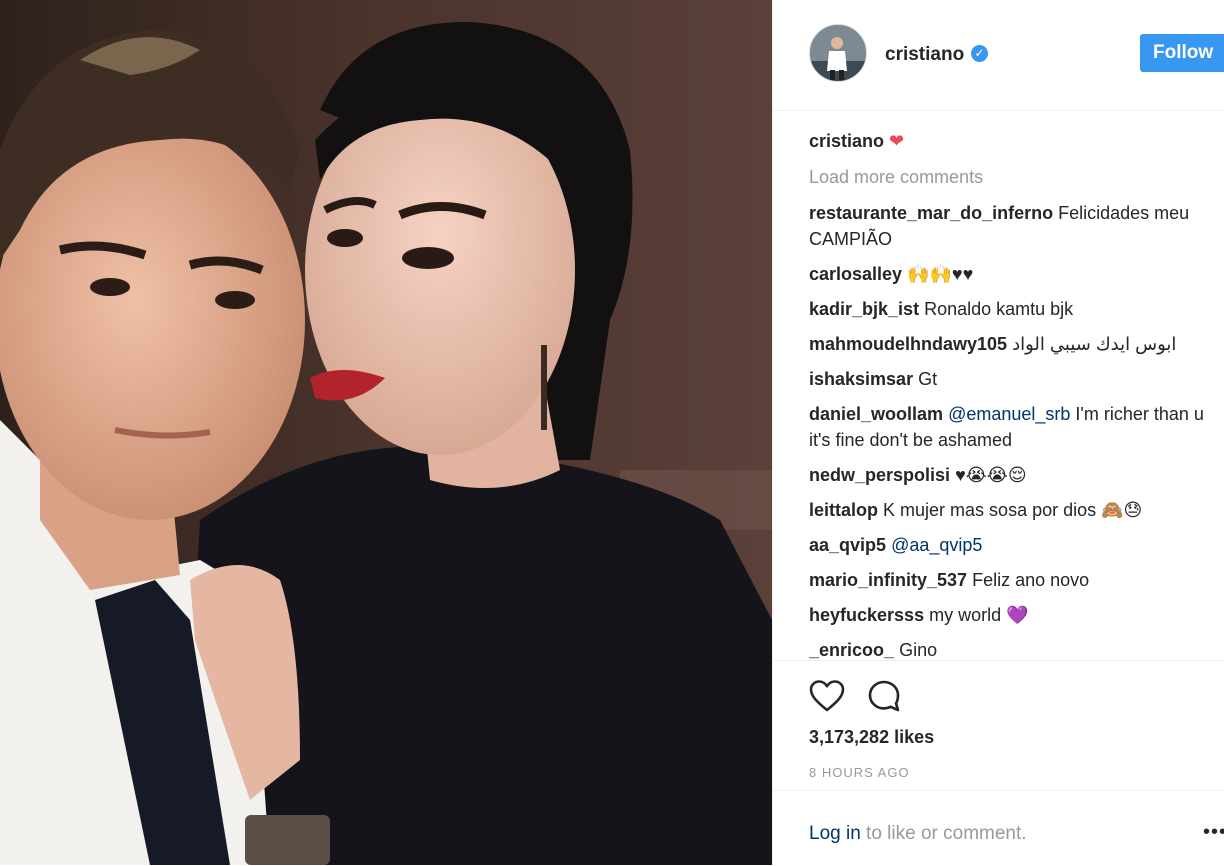 Image resolution: width=1224 pixels, height=866 pixels. Describe the element at coordinates (1009, 379) in the screenshot. I see `comment-item: ishaksimsar Gt` at that location.